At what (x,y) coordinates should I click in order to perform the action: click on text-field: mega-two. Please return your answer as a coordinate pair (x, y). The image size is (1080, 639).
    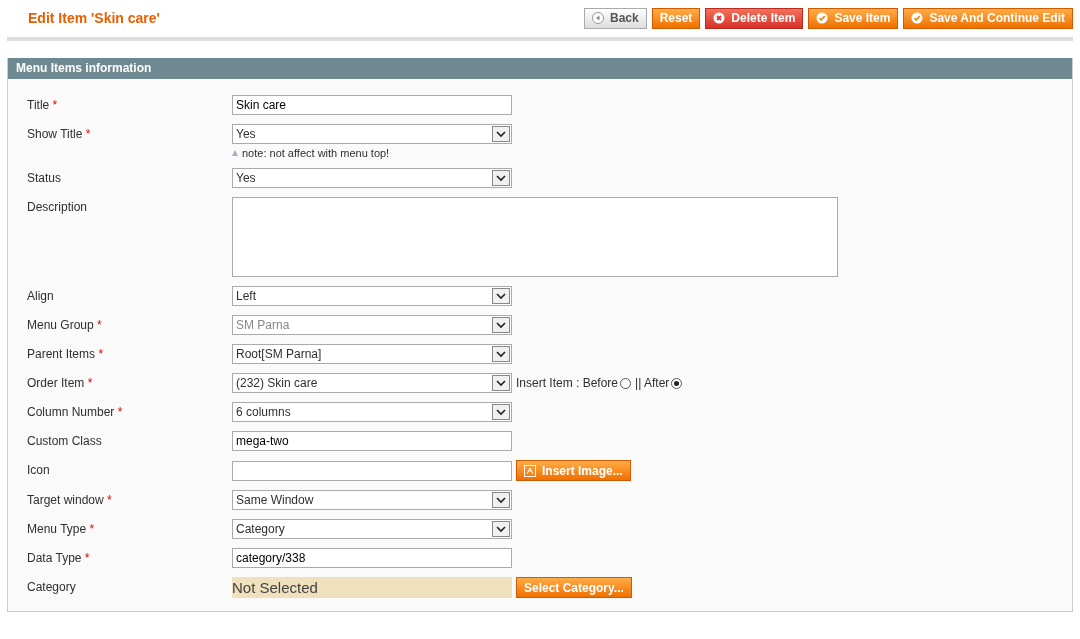
    Looking at the image, I should click on (372, 441).